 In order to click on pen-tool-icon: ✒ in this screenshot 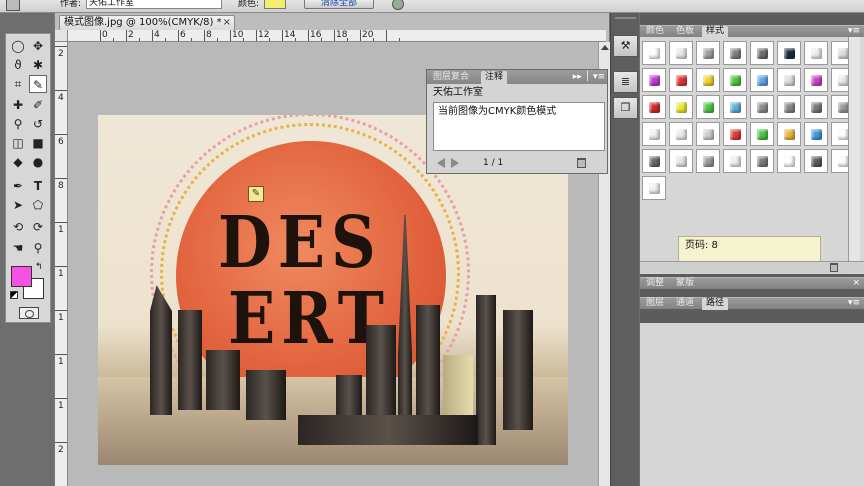, I will do `click(18, 186)`.